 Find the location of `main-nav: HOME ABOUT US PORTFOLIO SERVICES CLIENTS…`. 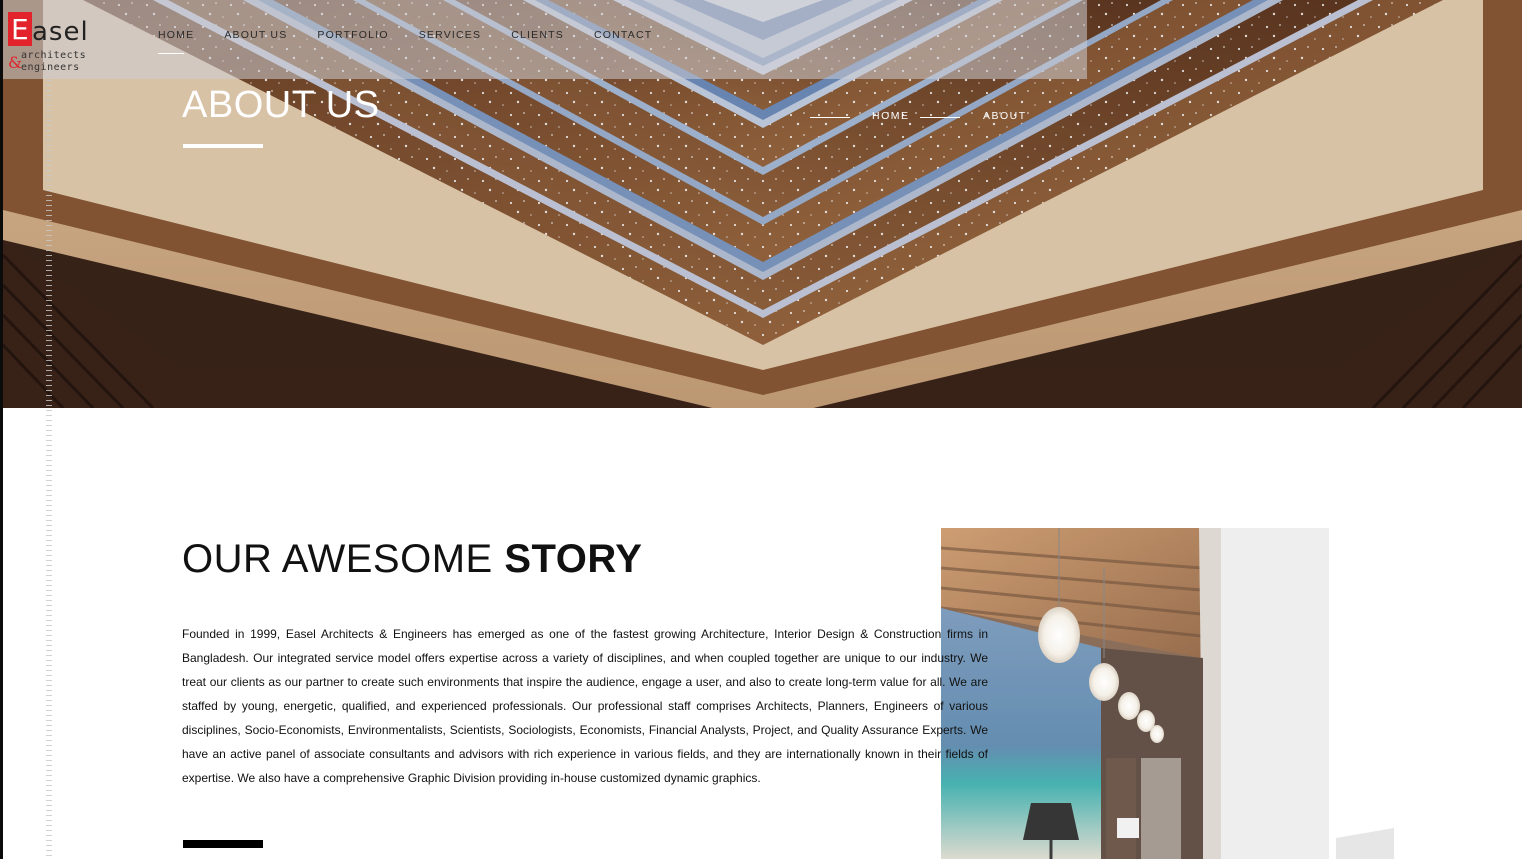

main-nav: HOME ABOUT US PORTFOLIO SERVICES CLIENTS… is located at coordinates (420, 41).